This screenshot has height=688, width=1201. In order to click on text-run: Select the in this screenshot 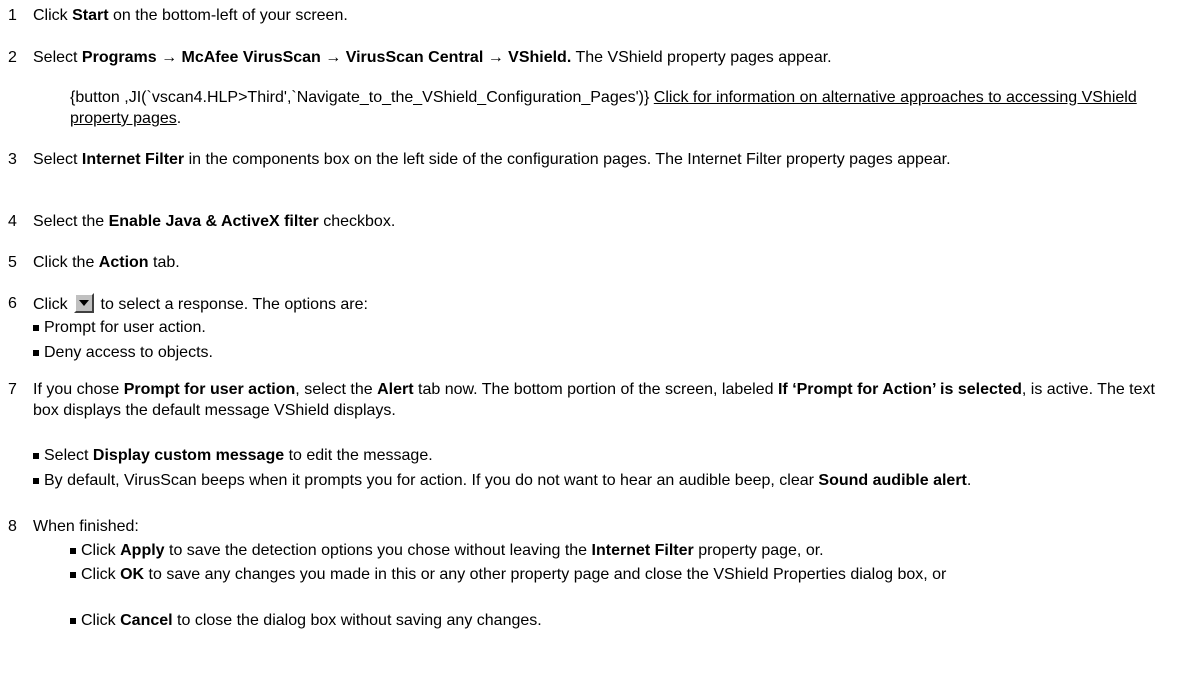, I will do `click(71, 221)`.